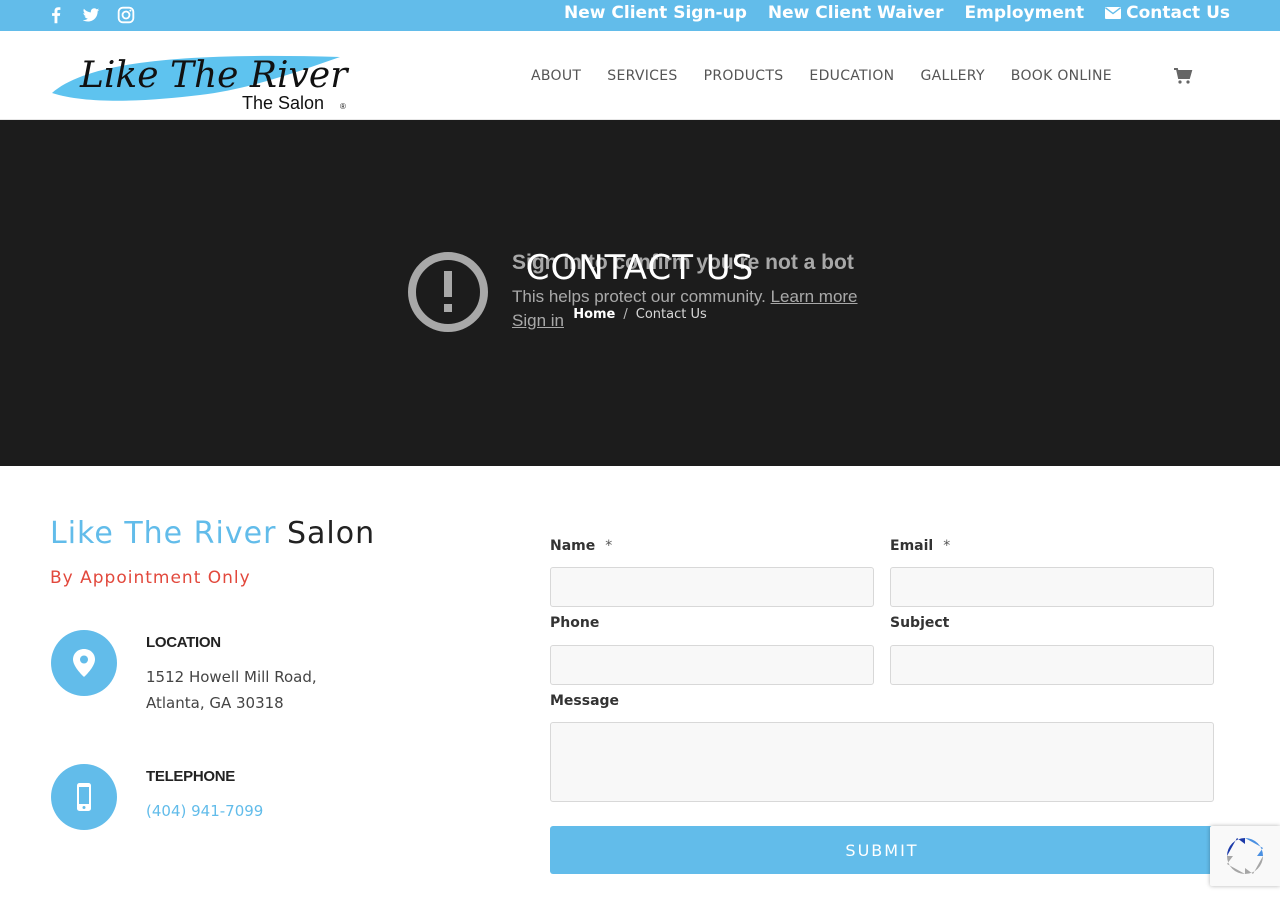 This screenshot has height=900, width=1280. I want to click on name-required-mark: *, so click(609, 546).